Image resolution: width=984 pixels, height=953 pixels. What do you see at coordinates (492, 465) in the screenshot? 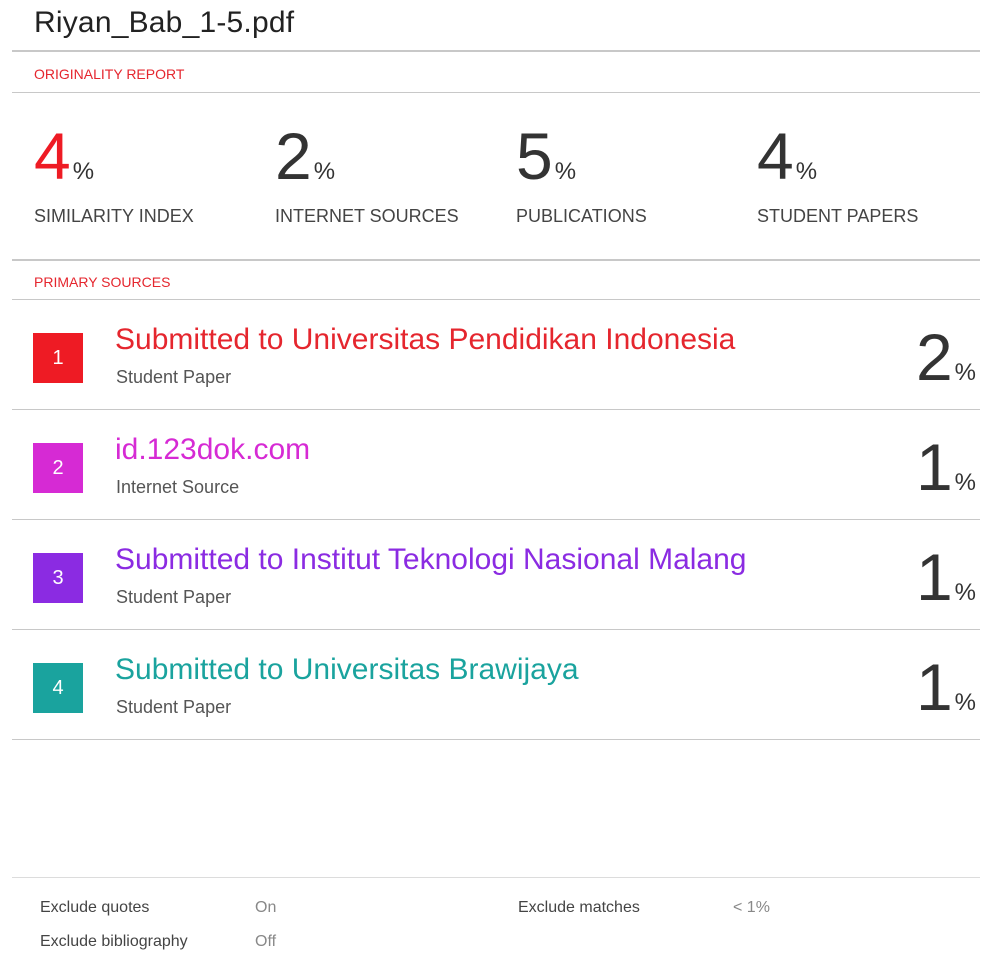
I see `source-row-2: 2 id.123dok.com Internet Source 1%` at bounding box center [492, 465].